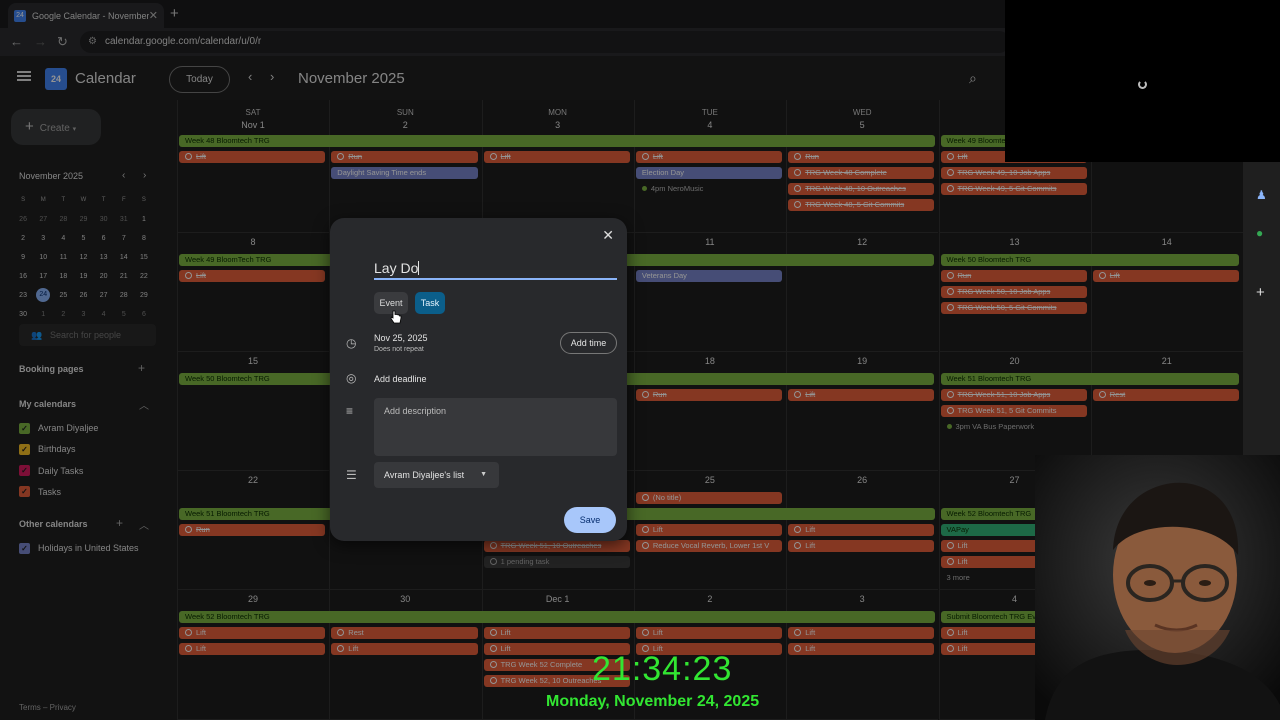 The width and height of the screenshot is (1280, 720). What do you see at coordinates (608, 235) in the screenshot?
I see `close-icon: ✕` at bounding box center [608, 235].